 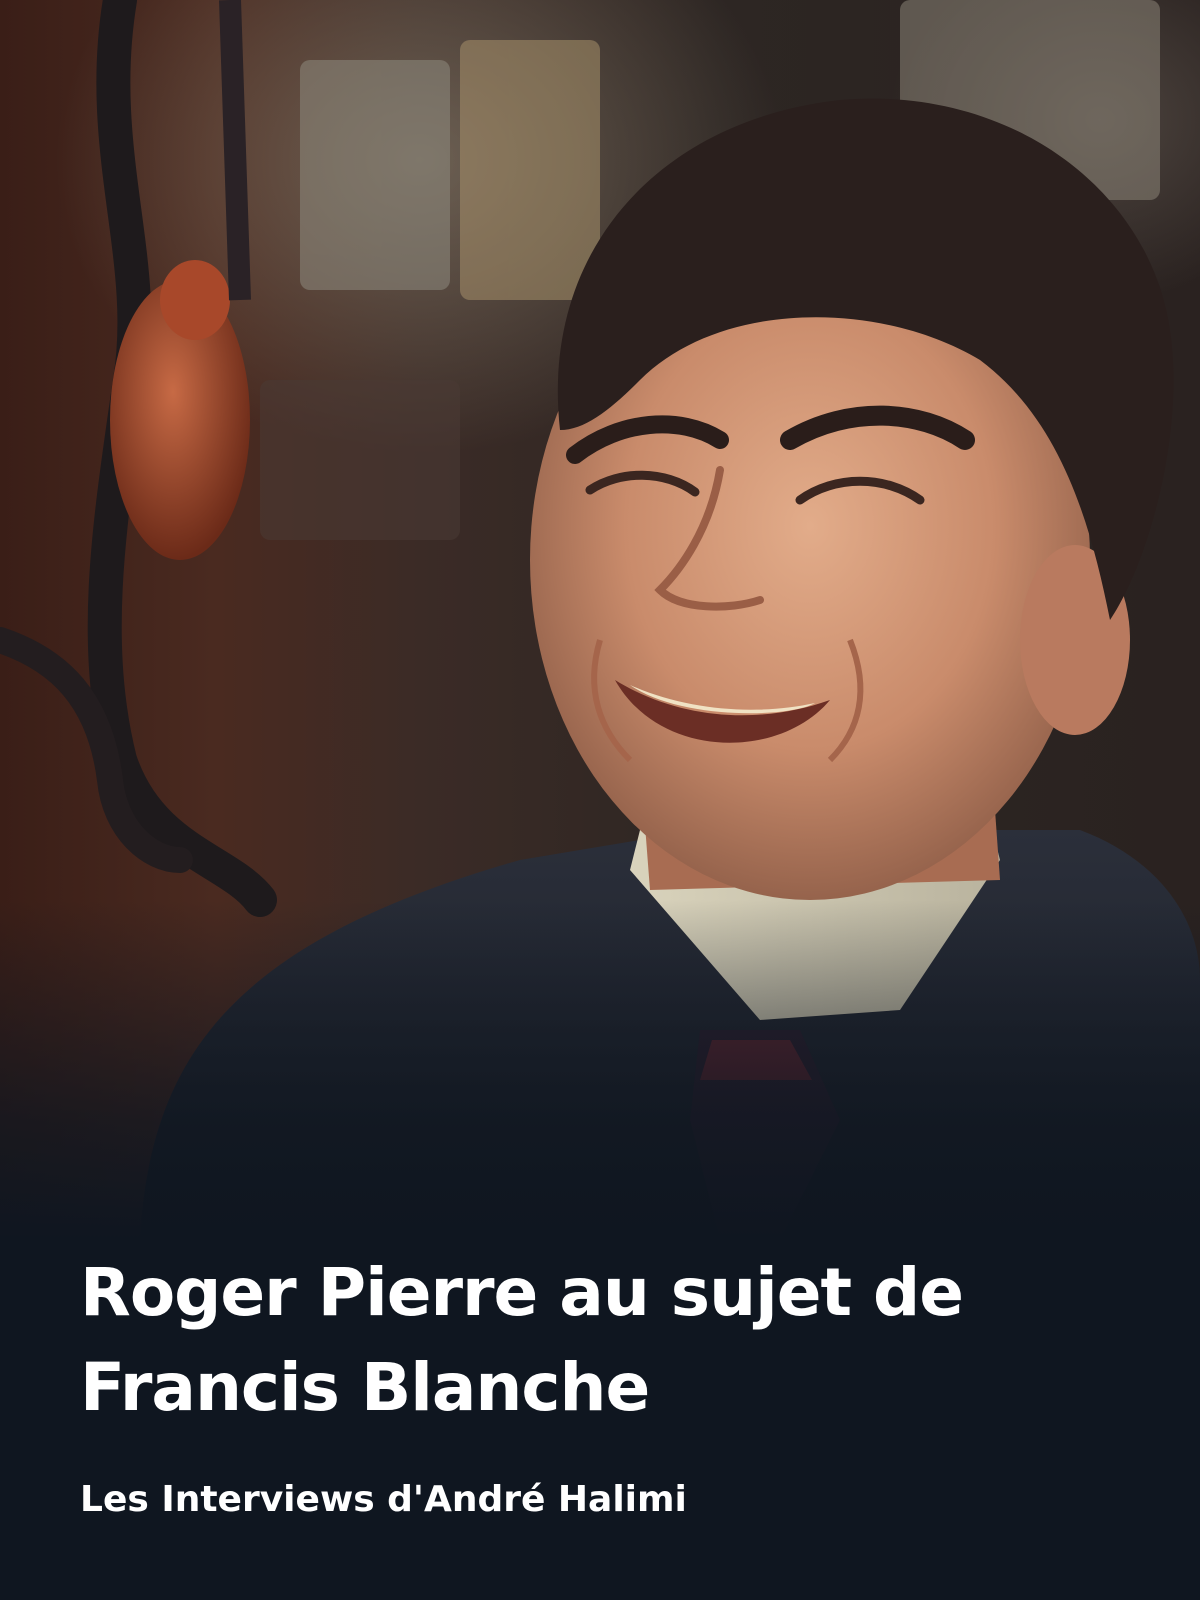 I want to click on program-title: Roger Pierre au sujet de Francis Blanche, so click(x=600, y=1340).